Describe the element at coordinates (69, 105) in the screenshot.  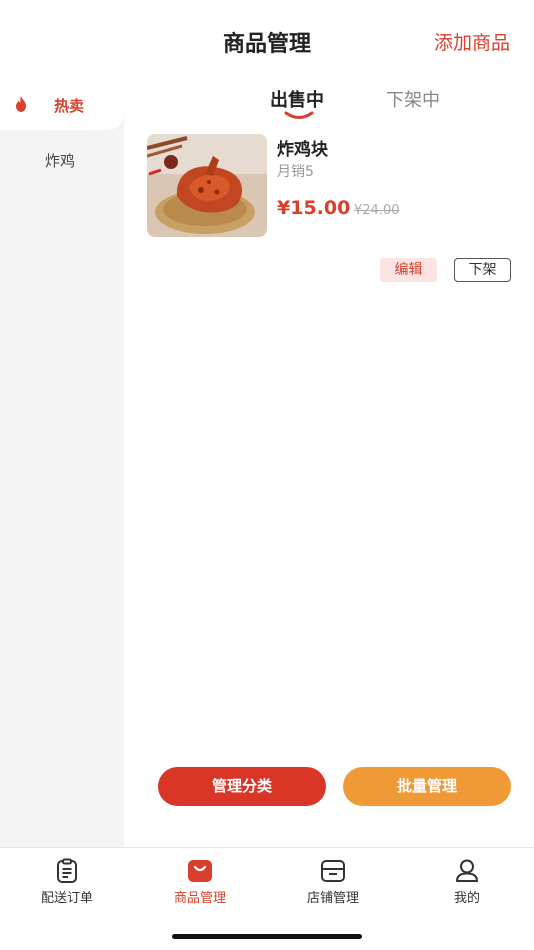
I see `sidebar-item-label: 热卖` at that location.